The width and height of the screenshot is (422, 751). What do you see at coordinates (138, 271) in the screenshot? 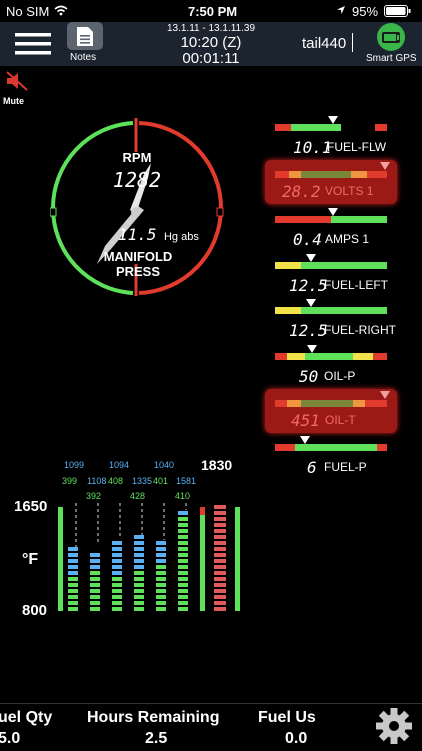
I see `manifold-label-2: PRESS` at bounding box center [138, 271].